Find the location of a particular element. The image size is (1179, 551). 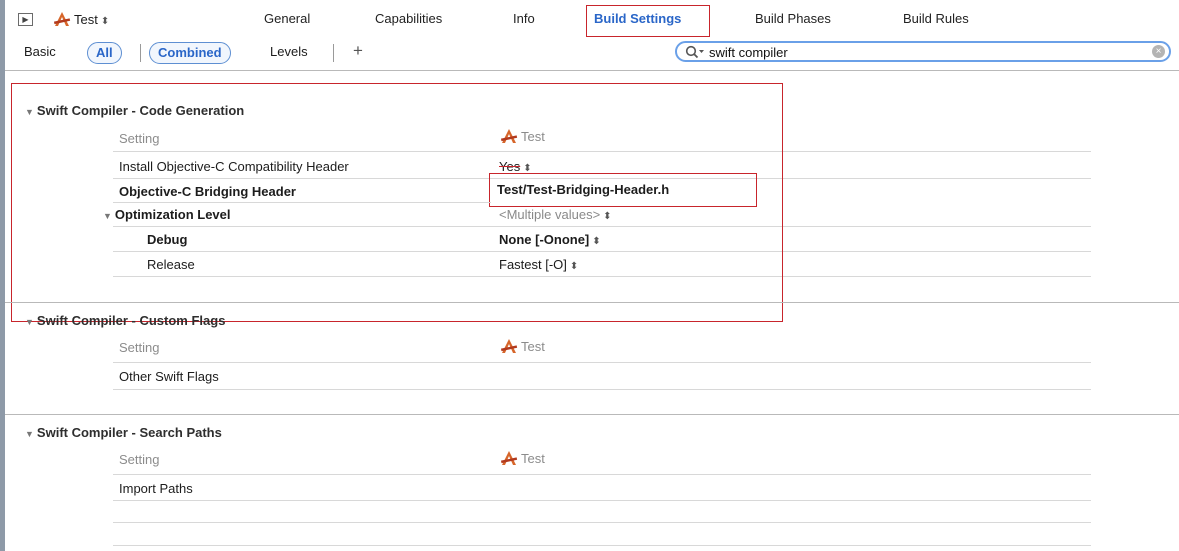

search-icon is located at coordinates (694, 52).